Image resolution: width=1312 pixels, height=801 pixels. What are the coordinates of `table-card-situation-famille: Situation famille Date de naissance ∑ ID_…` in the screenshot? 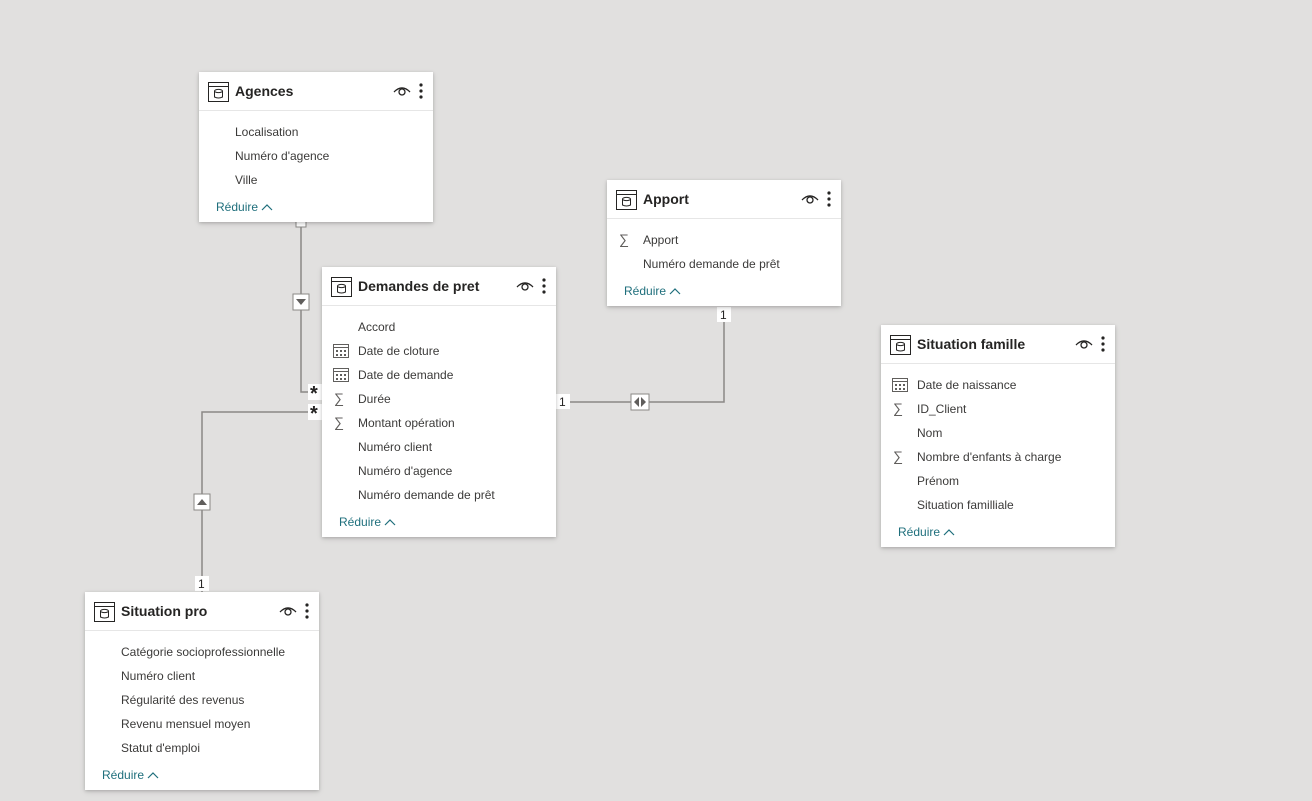 It's located at (998, 436).